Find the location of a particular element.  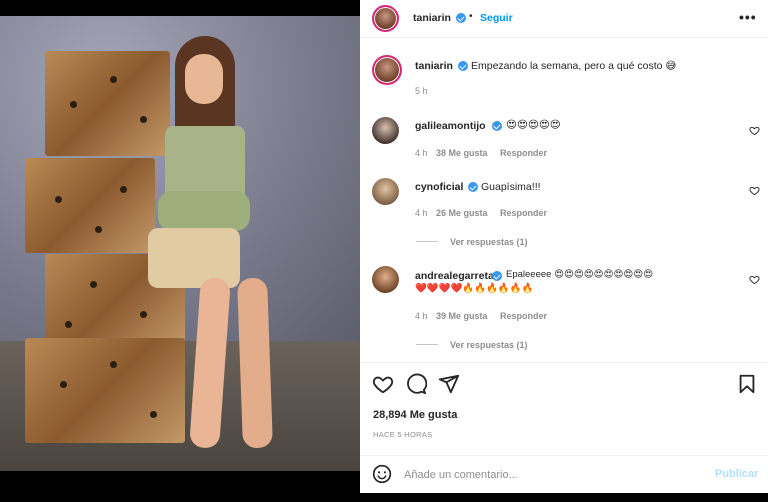

post-header: taniarin • Seguir ••• is located at coordinates (564, 19).